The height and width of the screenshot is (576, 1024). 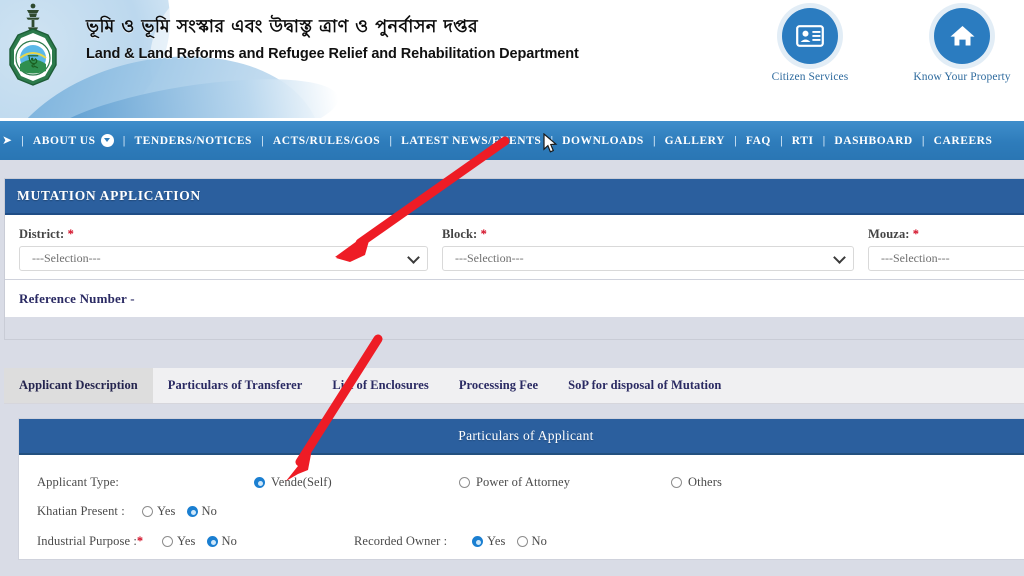 I want to click on nav-item-careers: CAREERS, so click(x=963, y=141).